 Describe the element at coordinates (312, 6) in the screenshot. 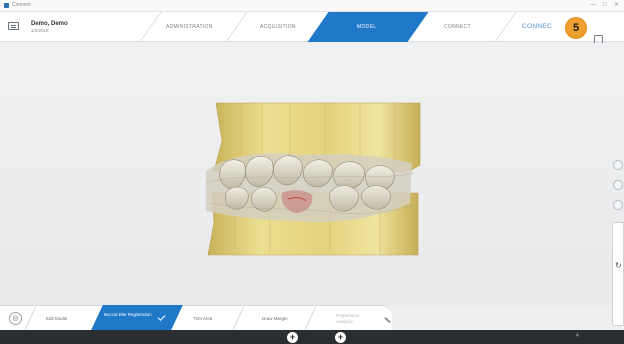

I see `window-titlebar: Connect — □ ✕` at that location.